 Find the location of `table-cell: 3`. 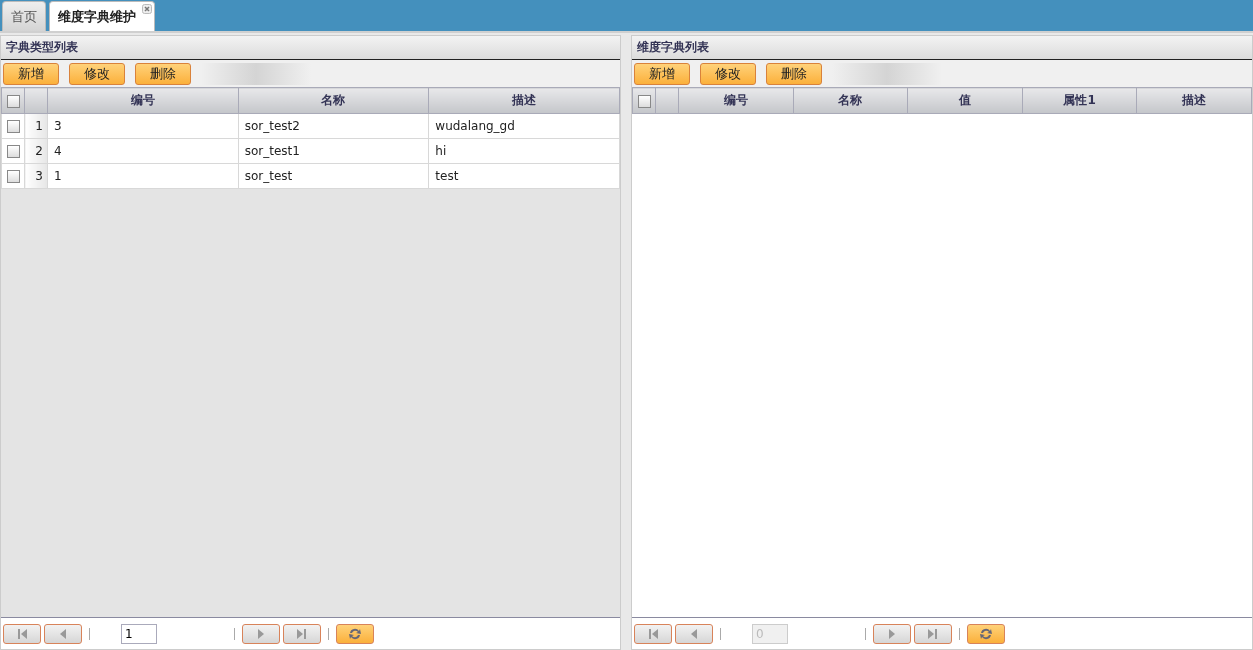

table-cell: 3 is located at coordinates (143, 126).